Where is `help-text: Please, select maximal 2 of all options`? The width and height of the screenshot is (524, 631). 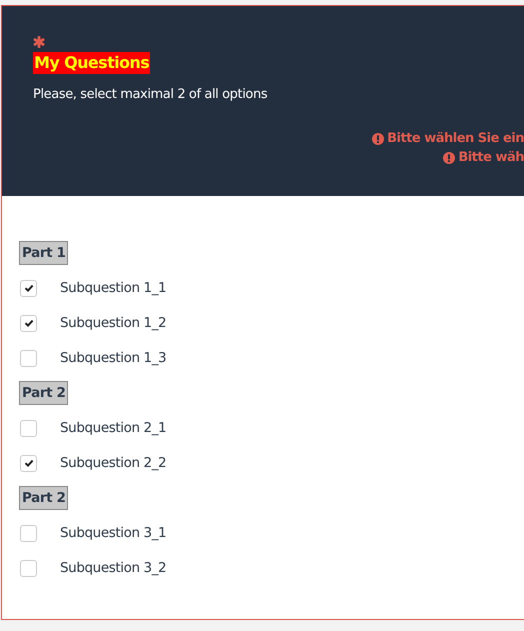
help-text: Please, select maximal 2 of all options is located at coordinates (150, 94).